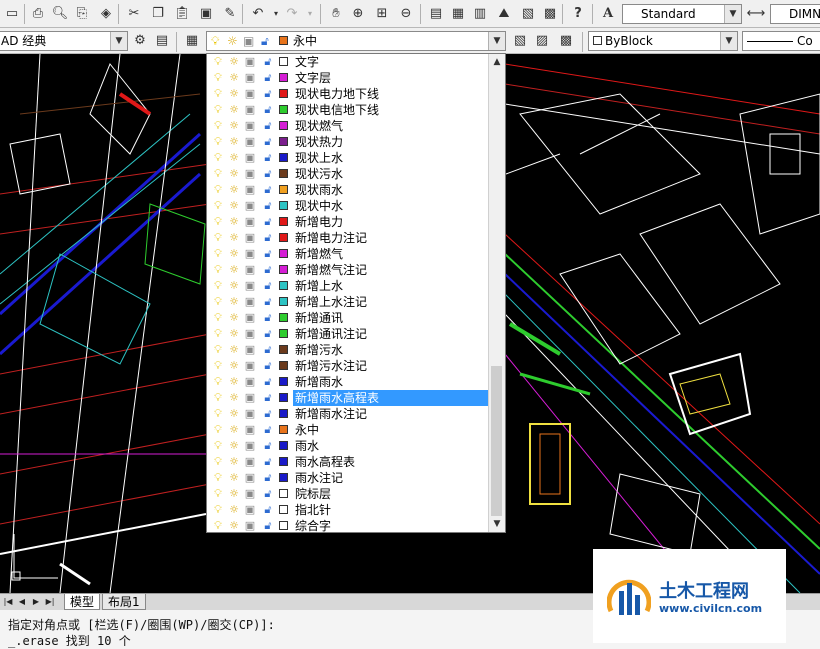 This screenshot has width=820, height=649. Describe the element at coordinates (348, 318) in the screenshot. I see `layer-list-item: 💡︎ ☼ ▣ 🔓︎ 新增通讯` at that location.